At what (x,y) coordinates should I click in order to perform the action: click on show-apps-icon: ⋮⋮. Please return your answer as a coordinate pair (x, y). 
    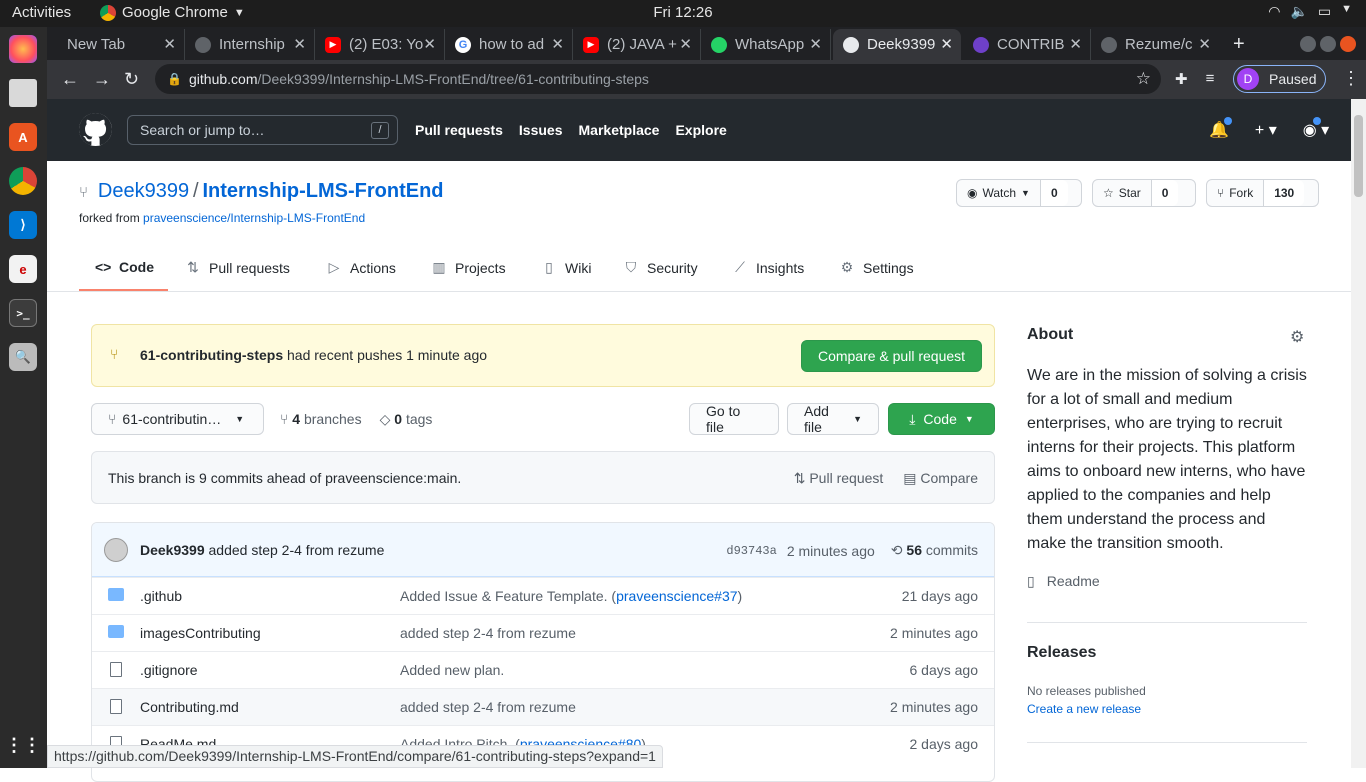
    Looking at the image, I should click on (23, 745).